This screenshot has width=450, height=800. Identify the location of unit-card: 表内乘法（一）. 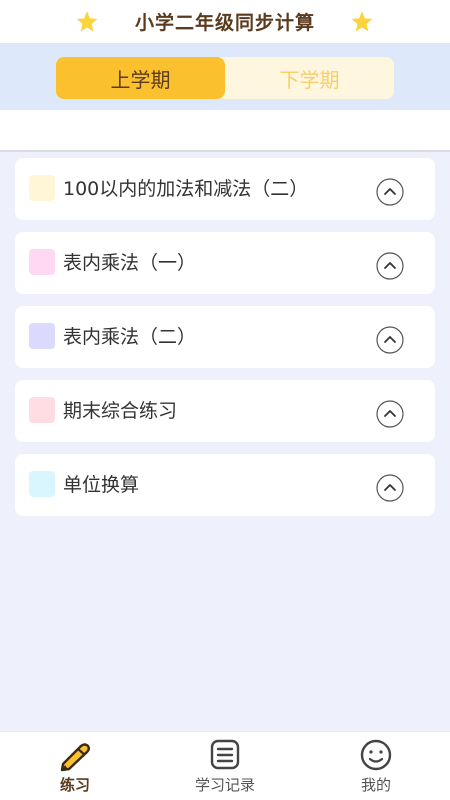
(225, 263).